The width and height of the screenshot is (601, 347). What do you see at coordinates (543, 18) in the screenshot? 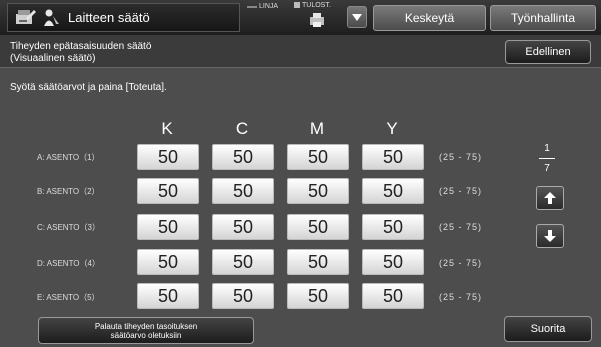
I see `job-status-button: Työnhallinta` at bounding box center [543, 18].